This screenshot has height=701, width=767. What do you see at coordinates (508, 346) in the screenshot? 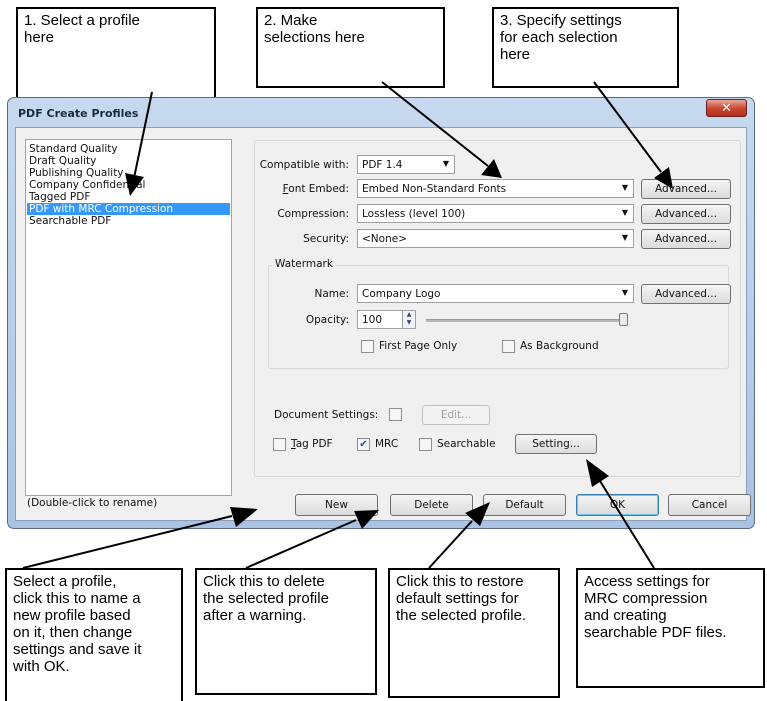
I see `as-background-checkbox` at bounding box center [508, 346].